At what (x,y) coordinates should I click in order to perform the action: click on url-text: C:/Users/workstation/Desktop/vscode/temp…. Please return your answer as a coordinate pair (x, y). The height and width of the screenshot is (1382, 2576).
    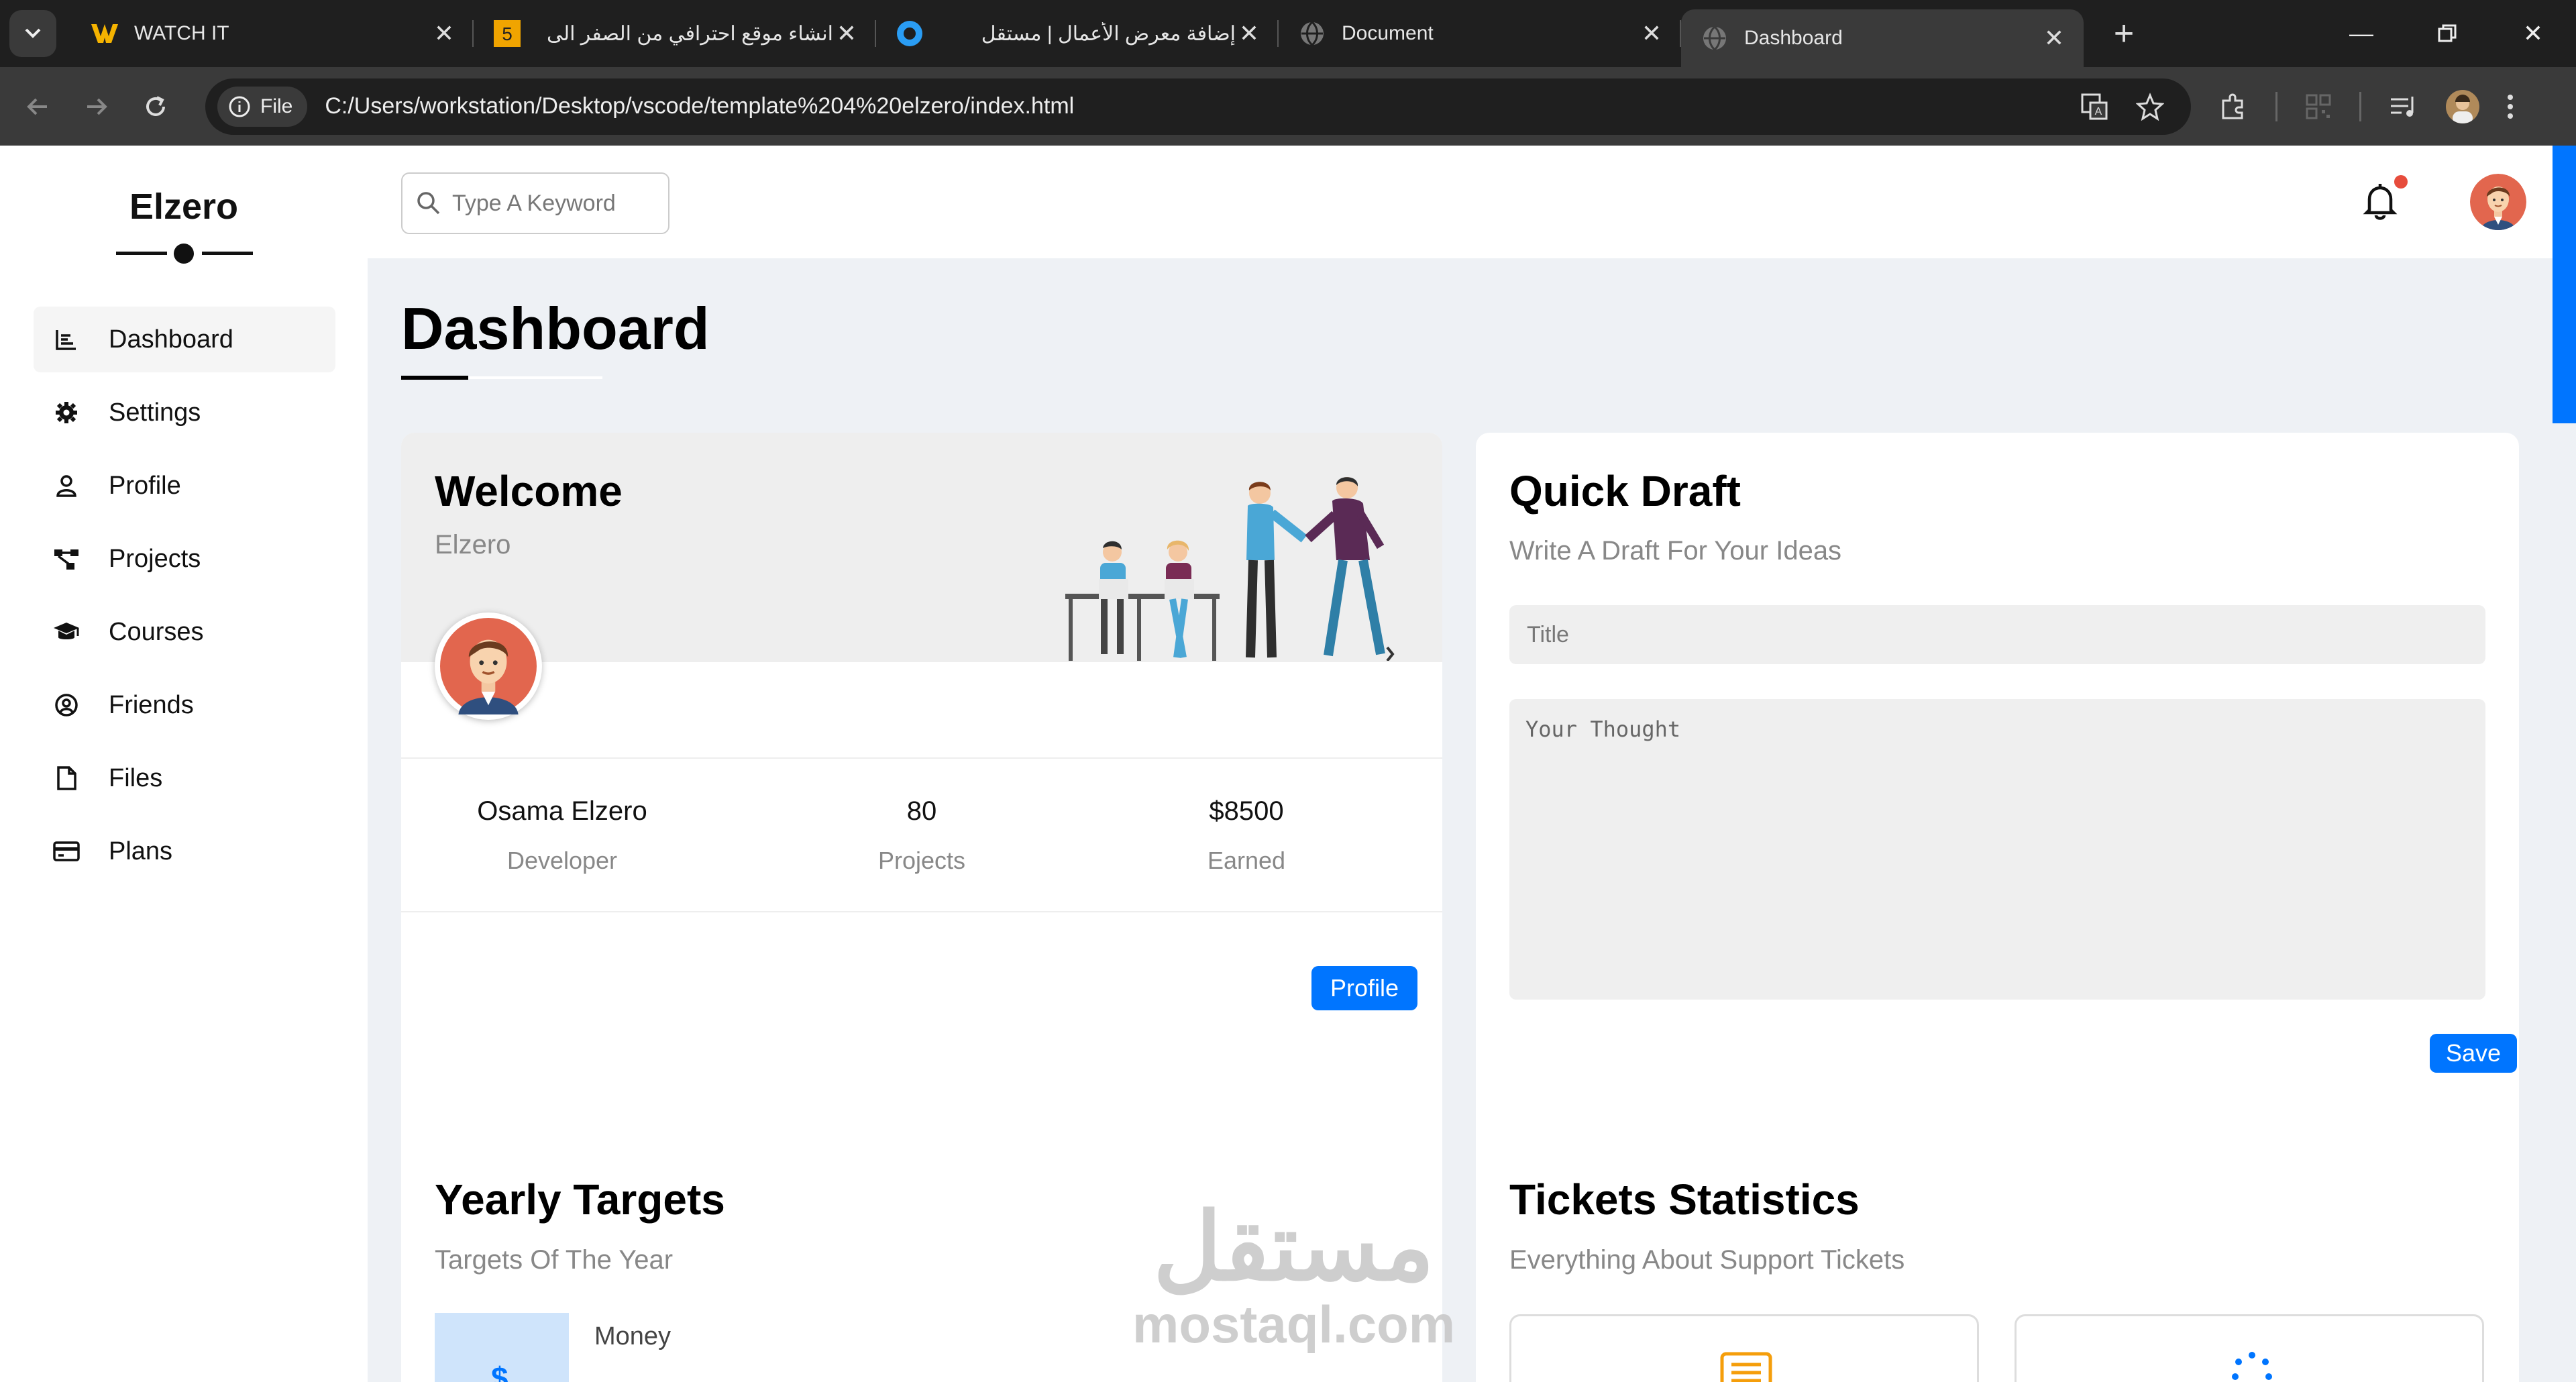
    Looking at the image, I should click on (700, 106).